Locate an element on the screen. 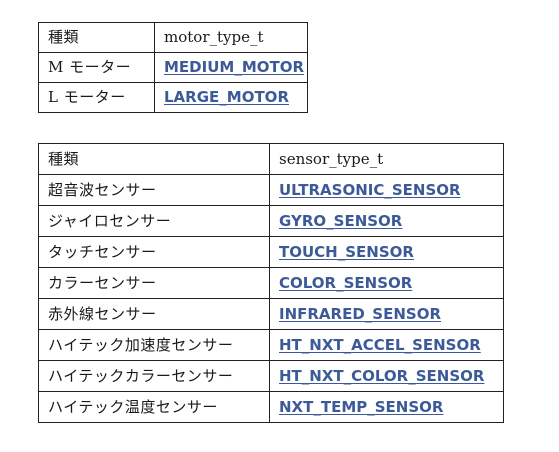 The height and width of the screenshot is (452, 559). row-value-cell: COLOR_SENSOR is located at coordinates (386, 283).